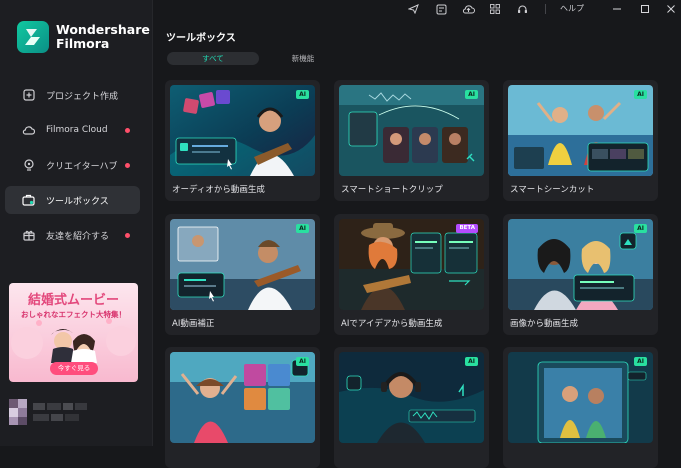 The width and height of the screenshot is (681, 468). Describe the element at coordinates (28, 200) in the screenshot. I see `toolbox-icon` at that location.